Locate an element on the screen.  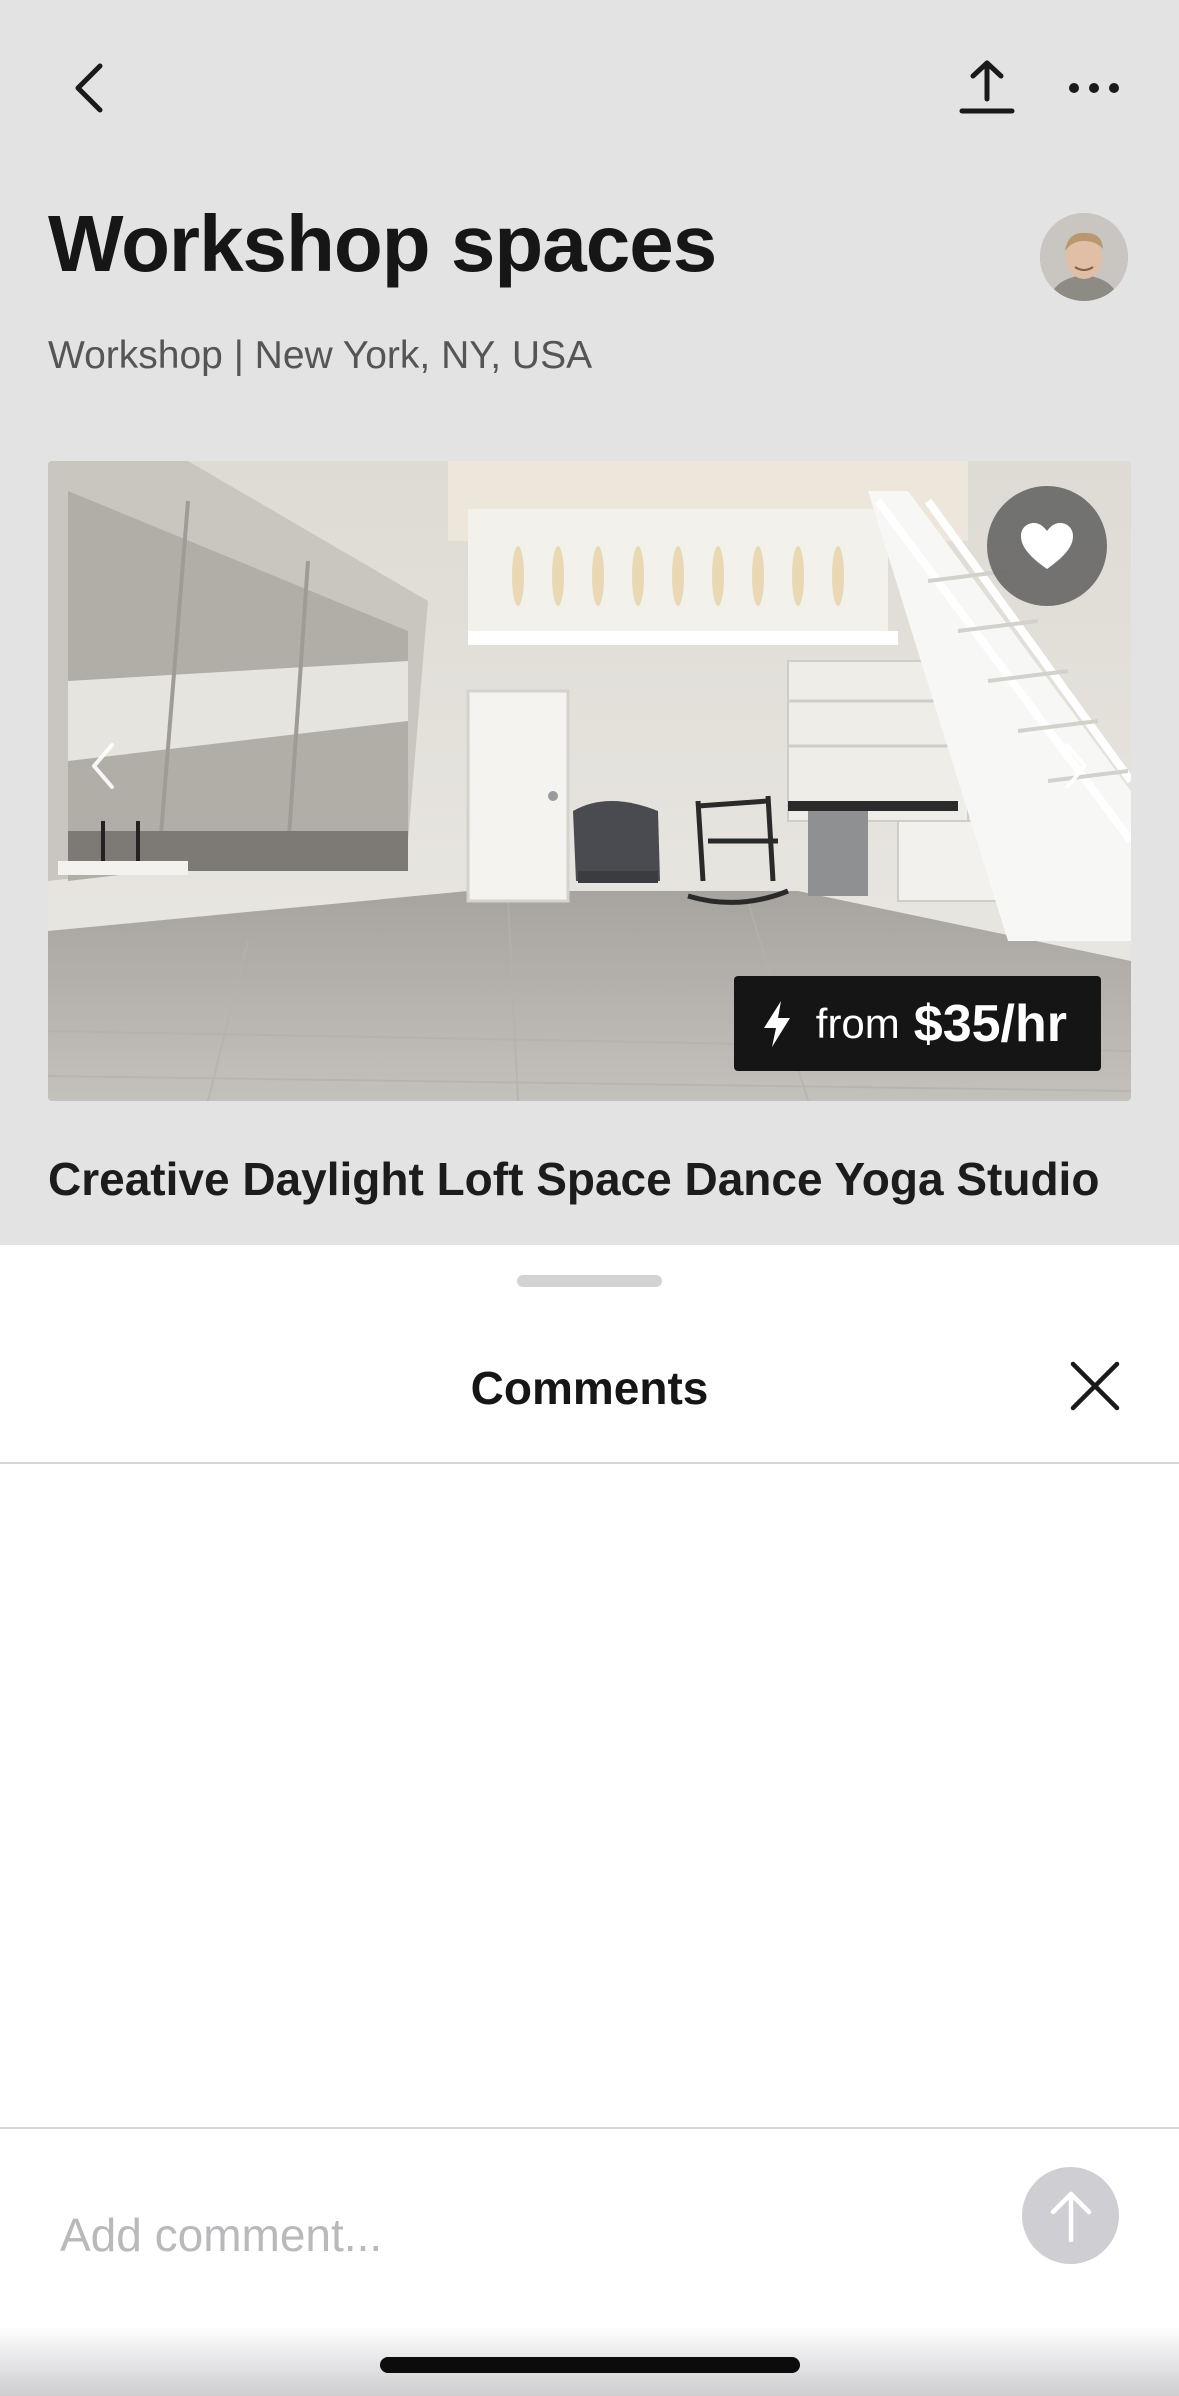
arrow-up-icon is located at coordinates (1070, 2216).